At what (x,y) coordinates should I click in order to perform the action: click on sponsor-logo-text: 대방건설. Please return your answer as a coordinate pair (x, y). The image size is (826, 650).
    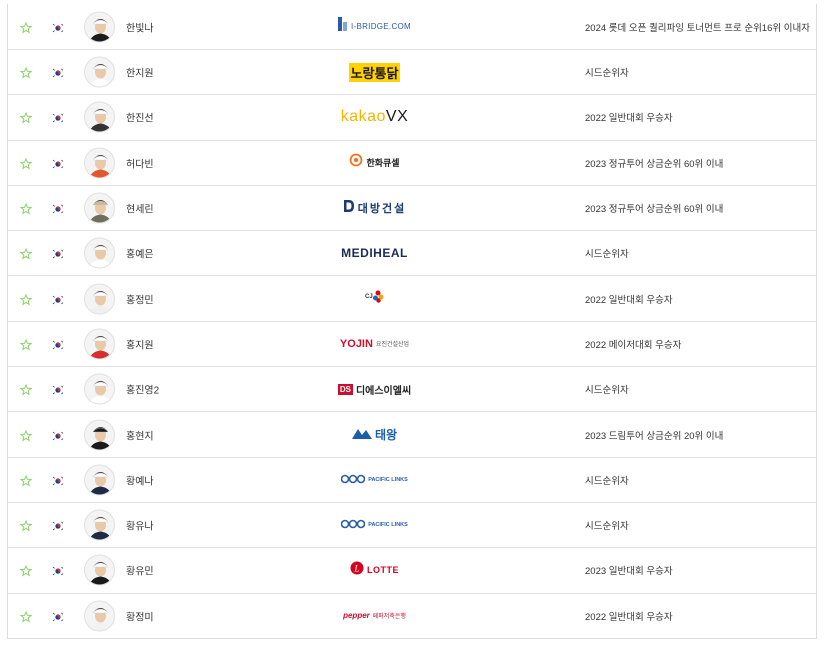
    Looking at the image, I should click on (382, 209).